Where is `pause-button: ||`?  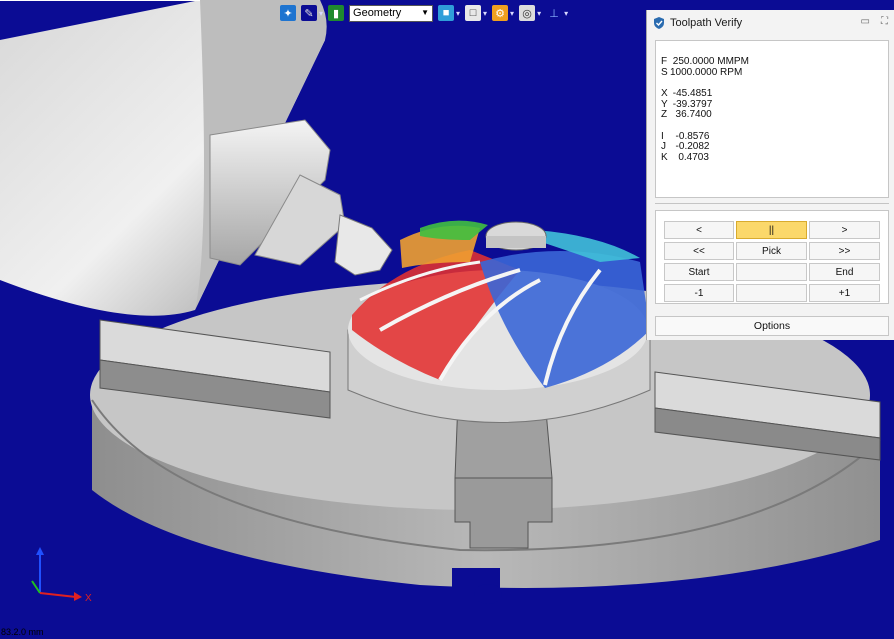 pause-button: || is located at coordinates (771, 230).